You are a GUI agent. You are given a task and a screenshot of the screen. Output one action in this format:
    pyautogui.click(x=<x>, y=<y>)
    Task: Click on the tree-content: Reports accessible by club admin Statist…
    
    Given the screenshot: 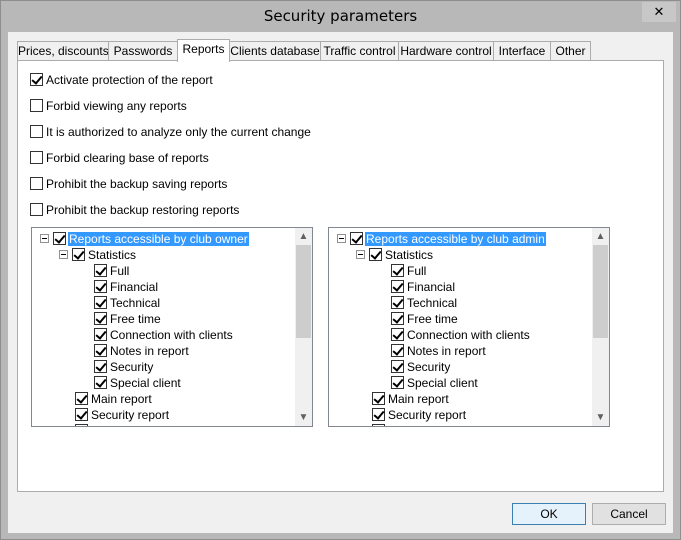 What is the action you would take?
    pyautogui.click(x=460, y=327)
    